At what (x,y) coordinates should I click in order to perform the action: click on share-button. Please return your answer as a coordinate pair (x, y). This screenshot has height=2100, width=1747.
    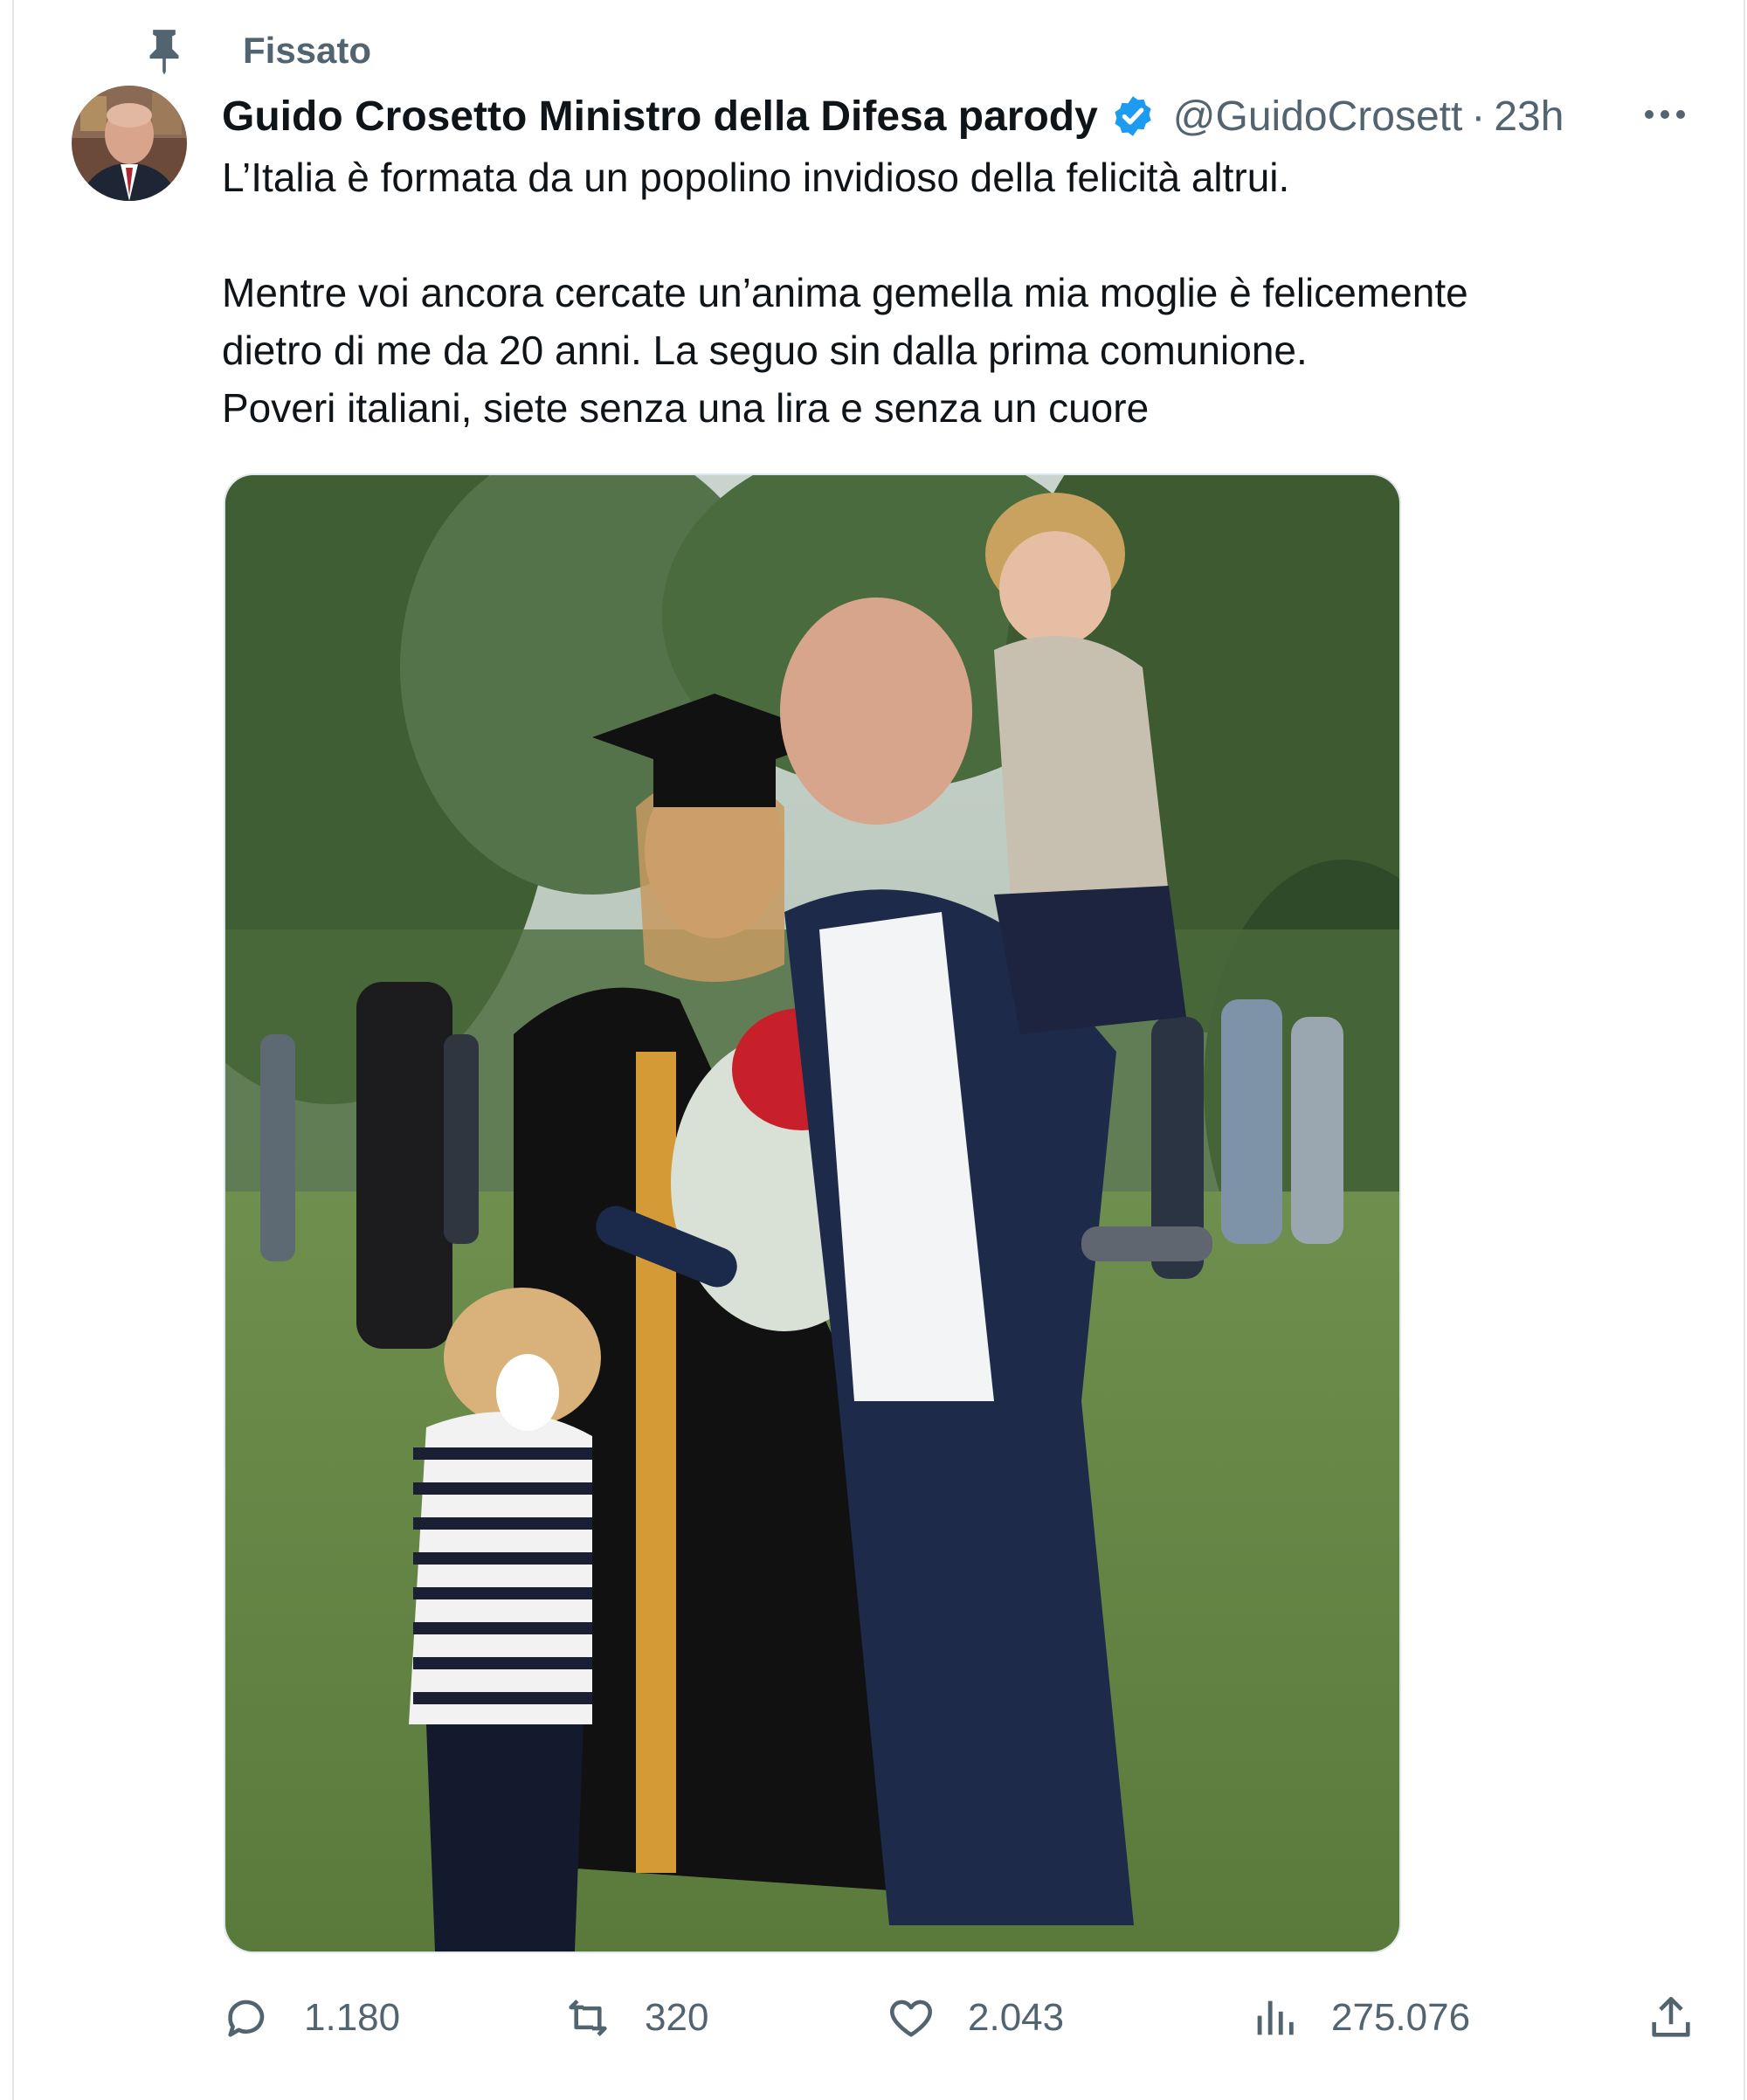
    Looking at the image, I should click on (1671, 2018).